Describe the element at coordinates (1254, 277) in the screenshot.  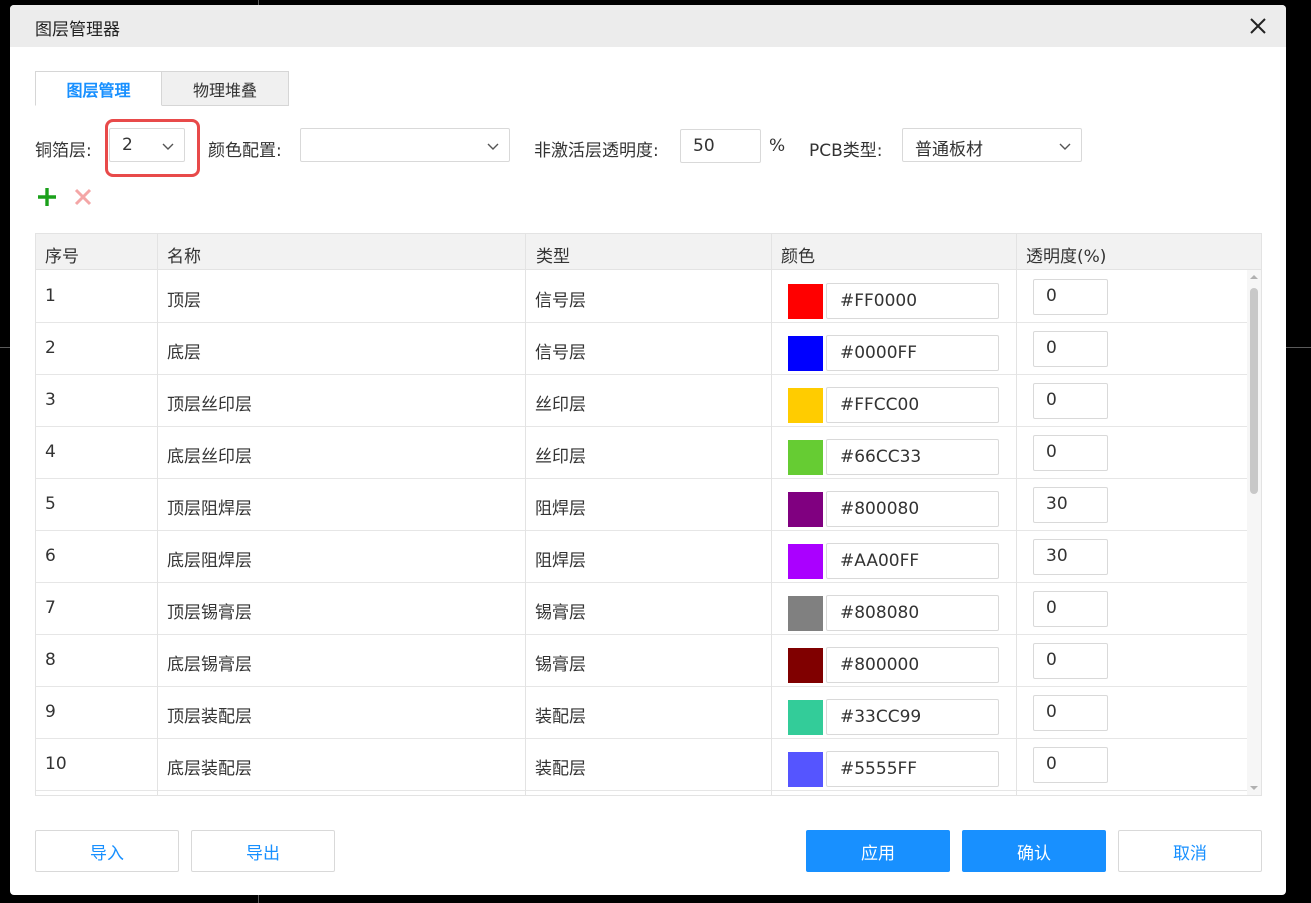
I see `scroll-up-icon` at that location.